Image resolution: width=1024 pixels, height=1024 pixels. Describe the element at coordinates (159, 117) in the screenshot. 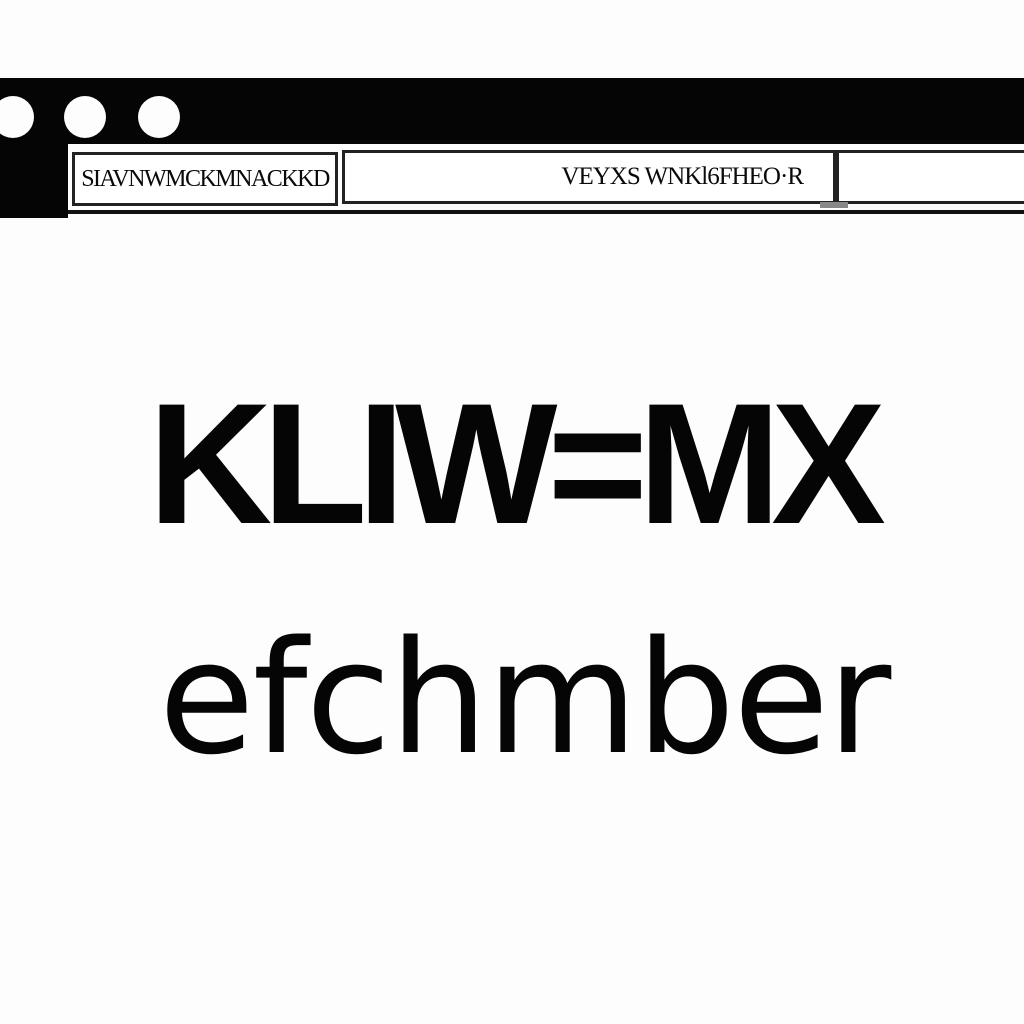

I see `maximize-window-button` at that location.